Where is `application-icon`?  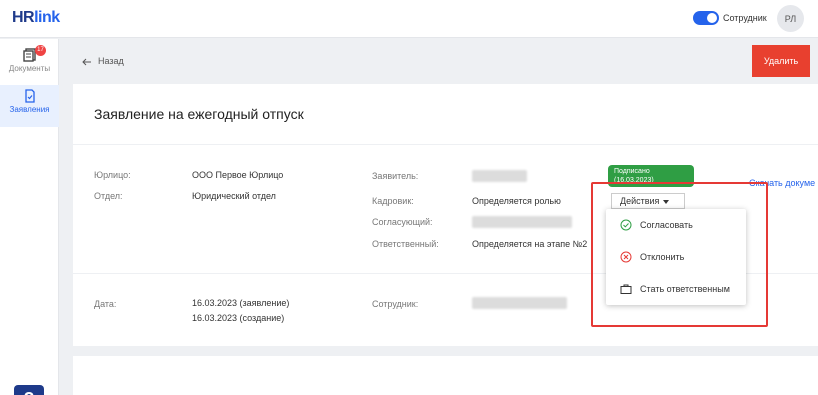 application-icon is located at coordinates (29, 96).